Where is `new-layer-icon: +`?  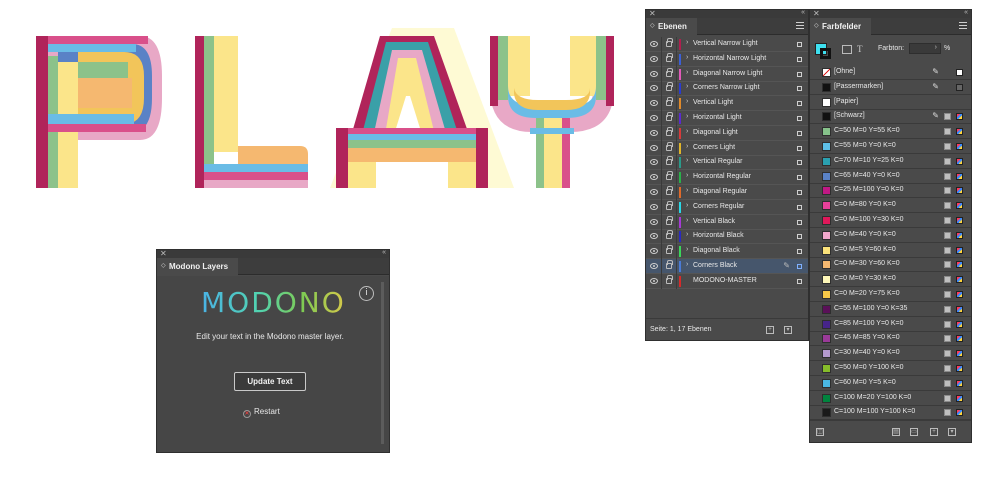
new-layer-icon: + is located at coordinates (770, 330).